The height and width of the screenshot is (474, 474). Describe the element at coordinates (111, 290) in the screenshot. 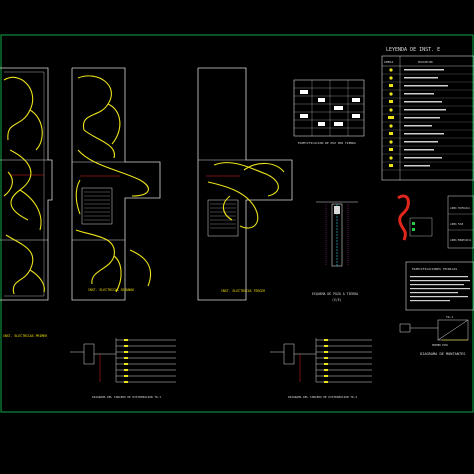

I see `plan-2-title: INST. ELECTRICAS SEGUNDO` at that location.